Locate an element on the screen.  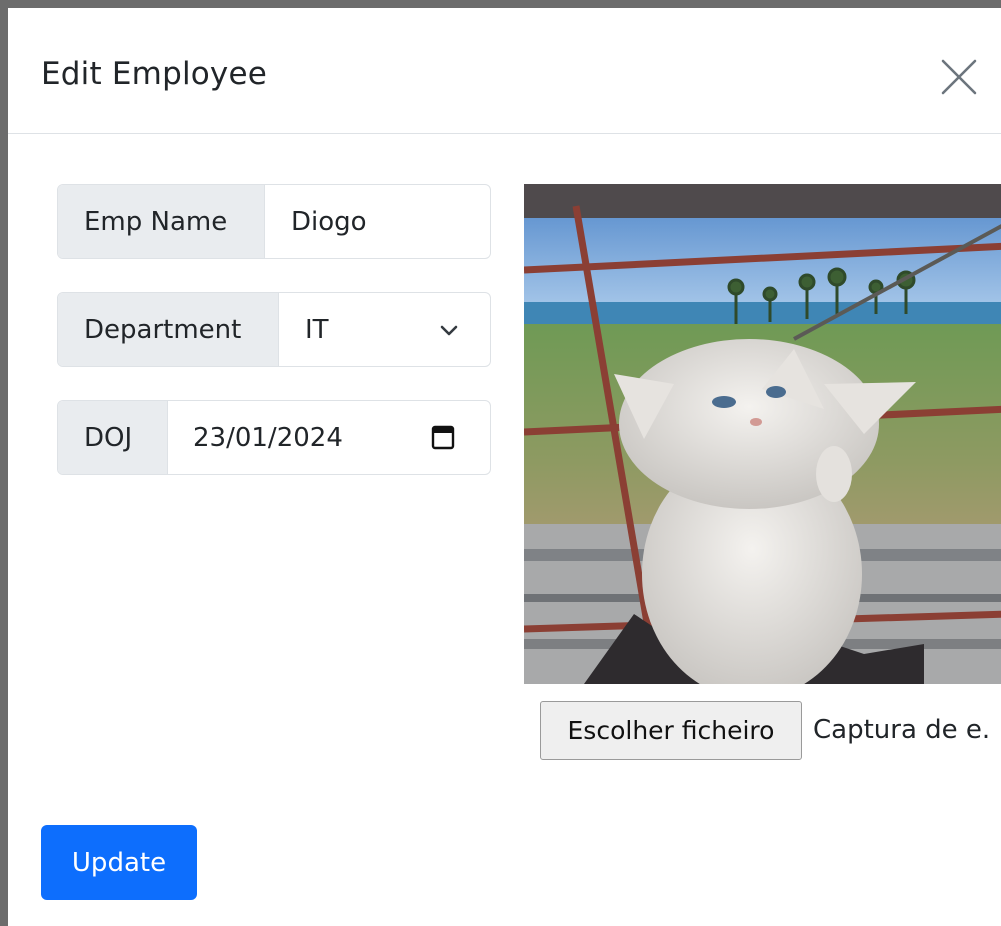
choose-file-button: Escolher ficheiro is located at coordinates (671, 730).